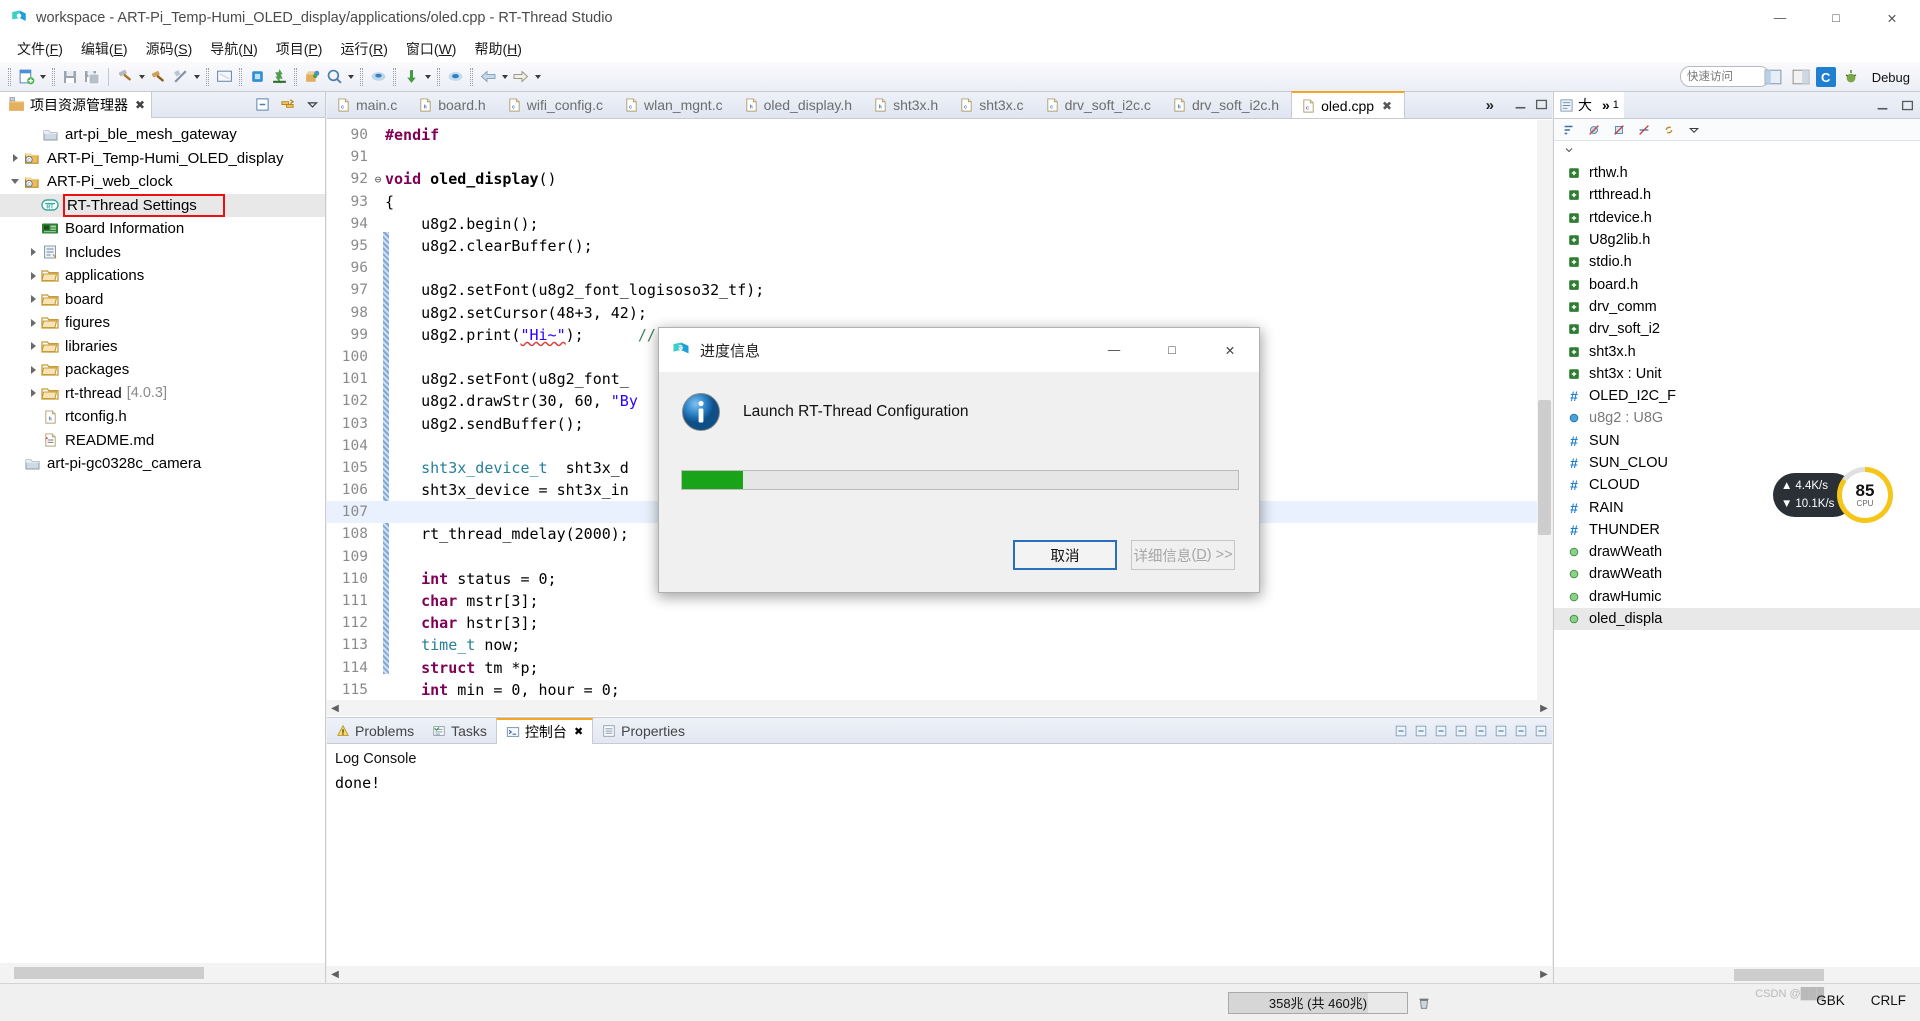 Image resolution: width=1920 pixels, height=1021 pixels. Describe the element at coordinates (262, 105) in the screenshot. I see `collapse-all-icon` at that location.